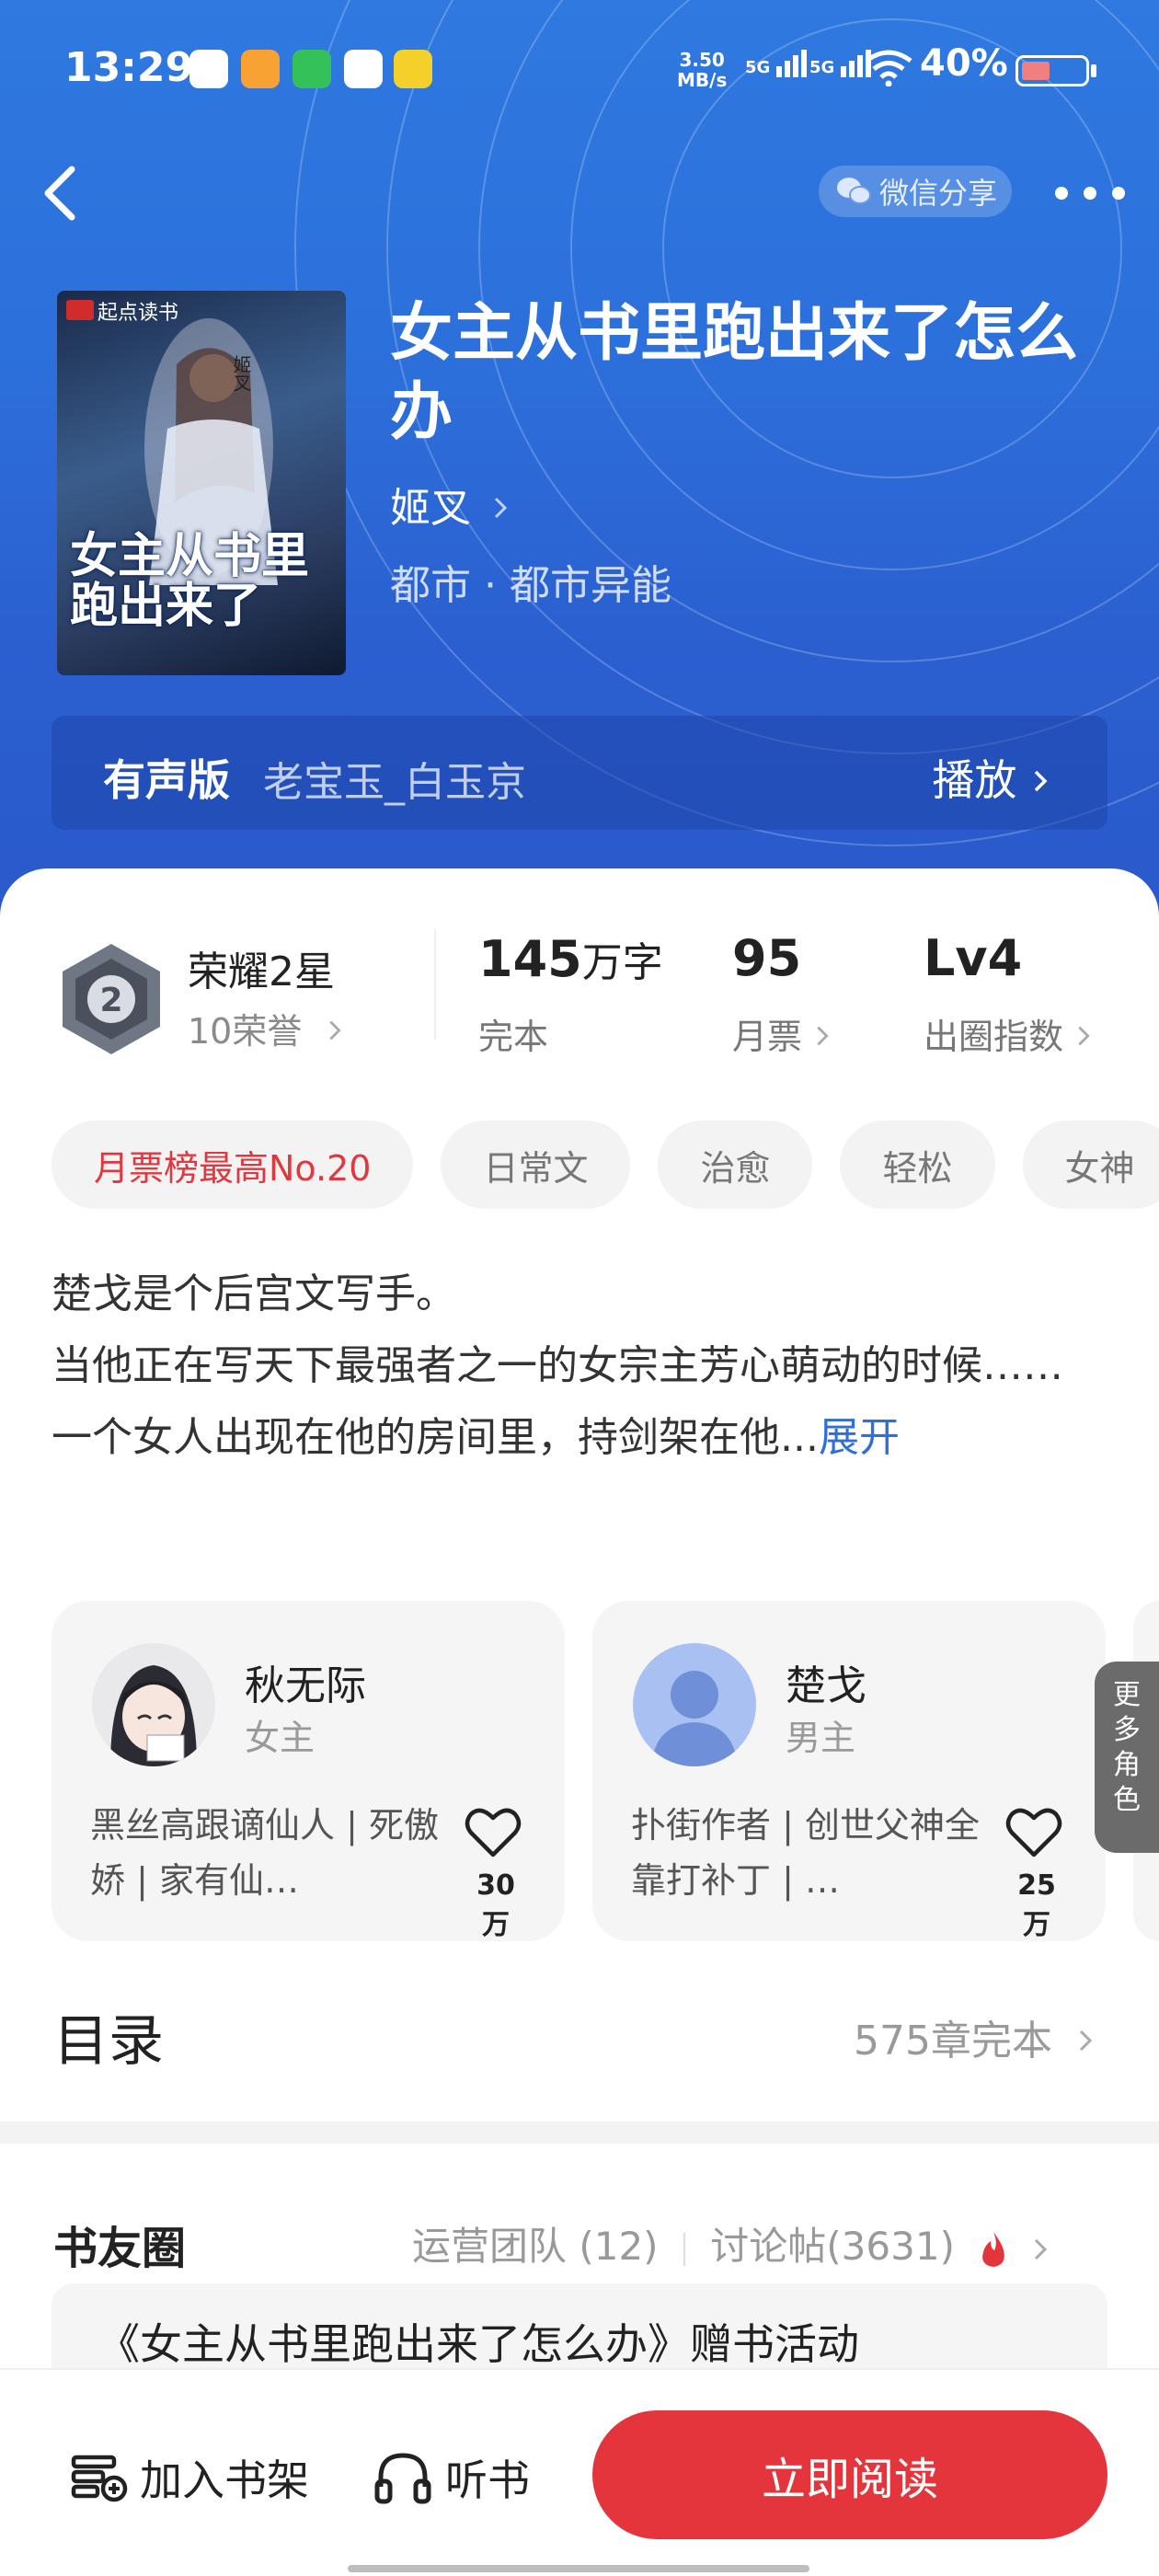 This screenshot has width=1159, height=2576. Describe the element at coordinates (530, 581) in the screenshot. I see `book-genre: 都市 · 都市异能` at that location.